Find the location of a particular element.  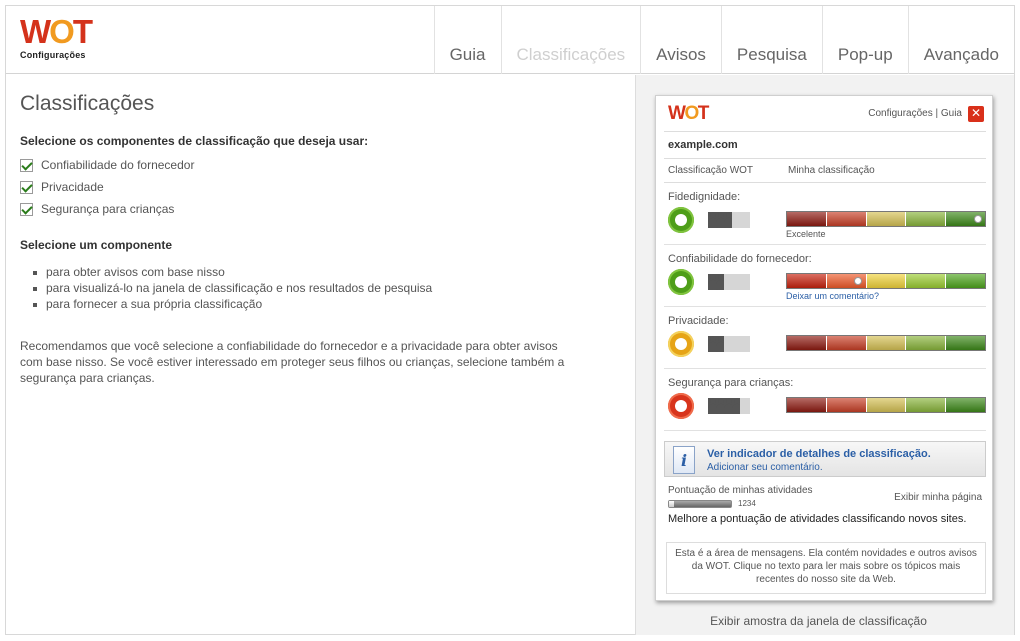

logo-wordmark: WOT is located at coordinates (56, 31).